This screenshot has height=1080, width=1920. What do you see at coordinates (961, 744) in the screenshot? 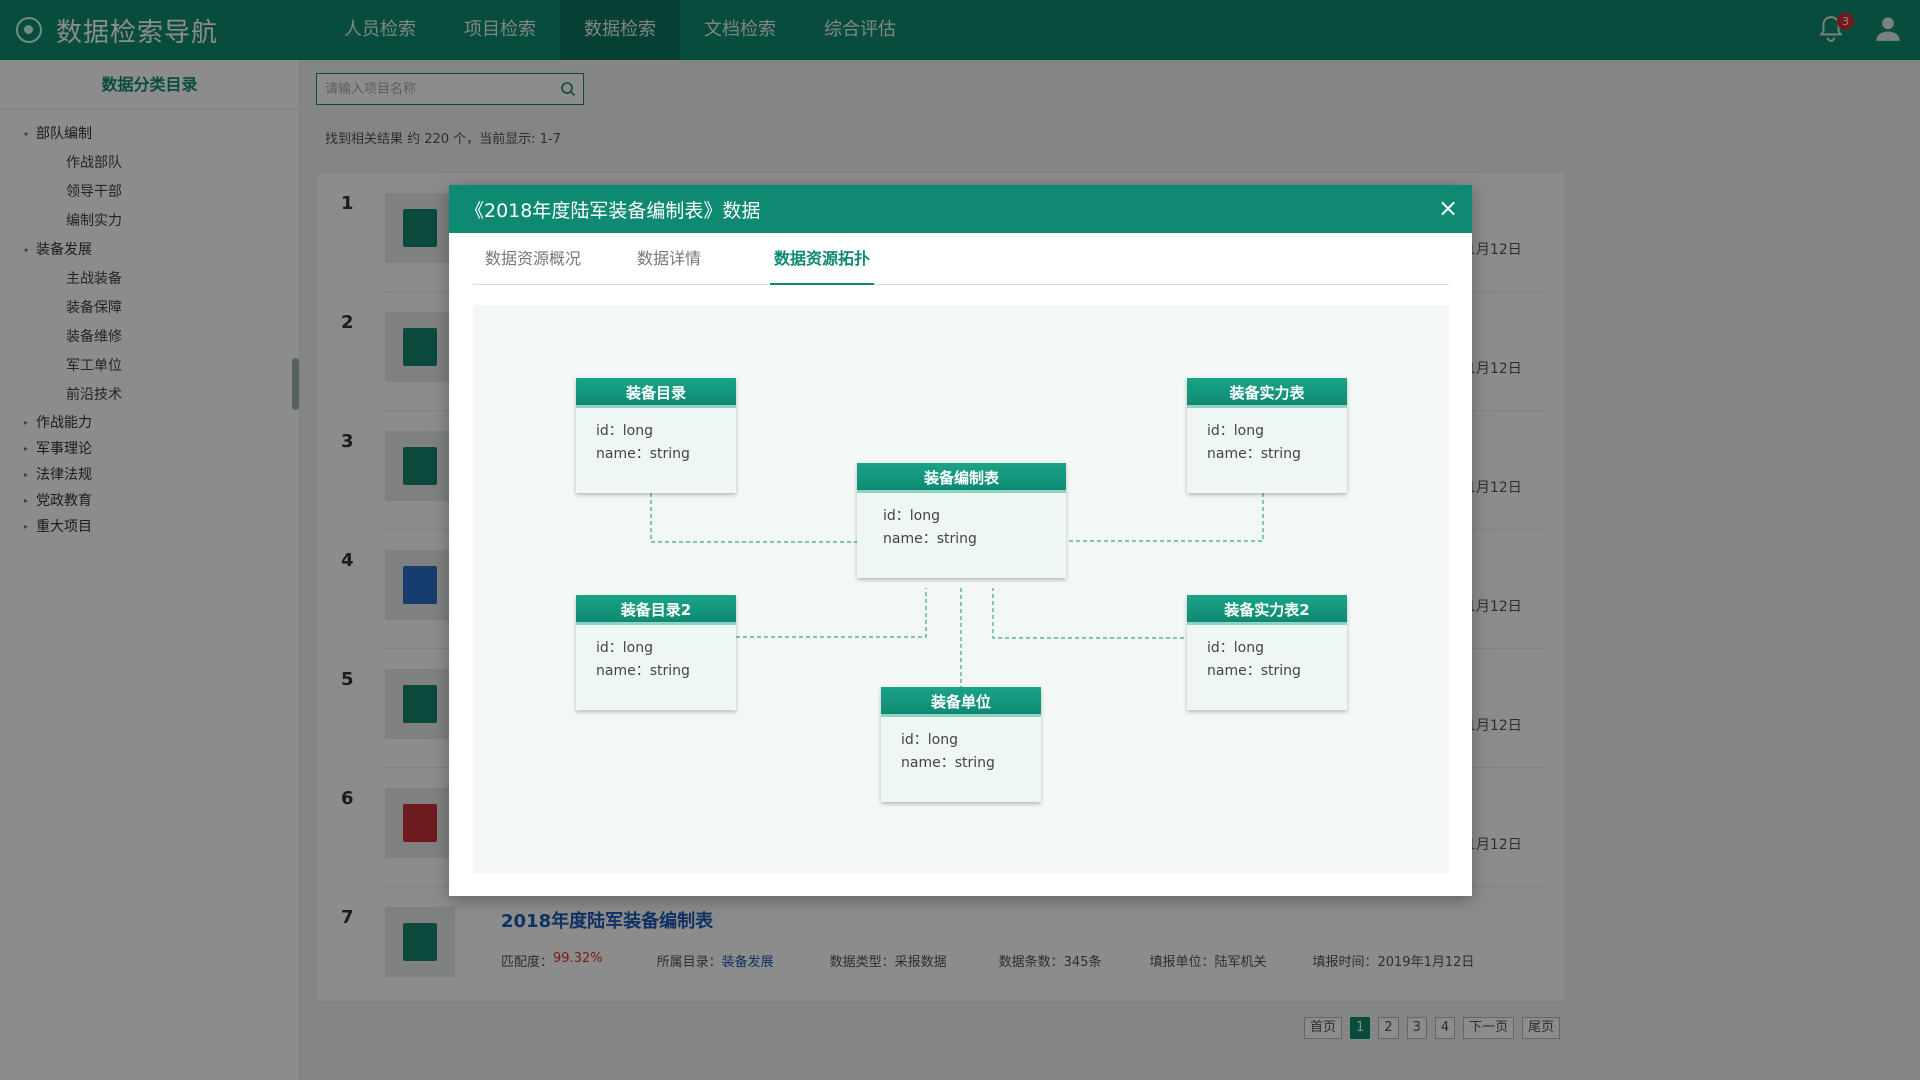
I see `entity-equipment-unit: 装备单位 id：long name：string` at bounding box center [961, 744].